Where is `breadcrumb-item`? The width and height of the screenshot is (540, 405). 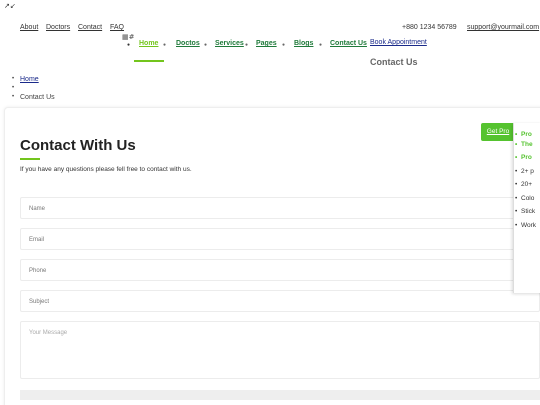 breadcrumb-item is located at coordinates (33, 88).